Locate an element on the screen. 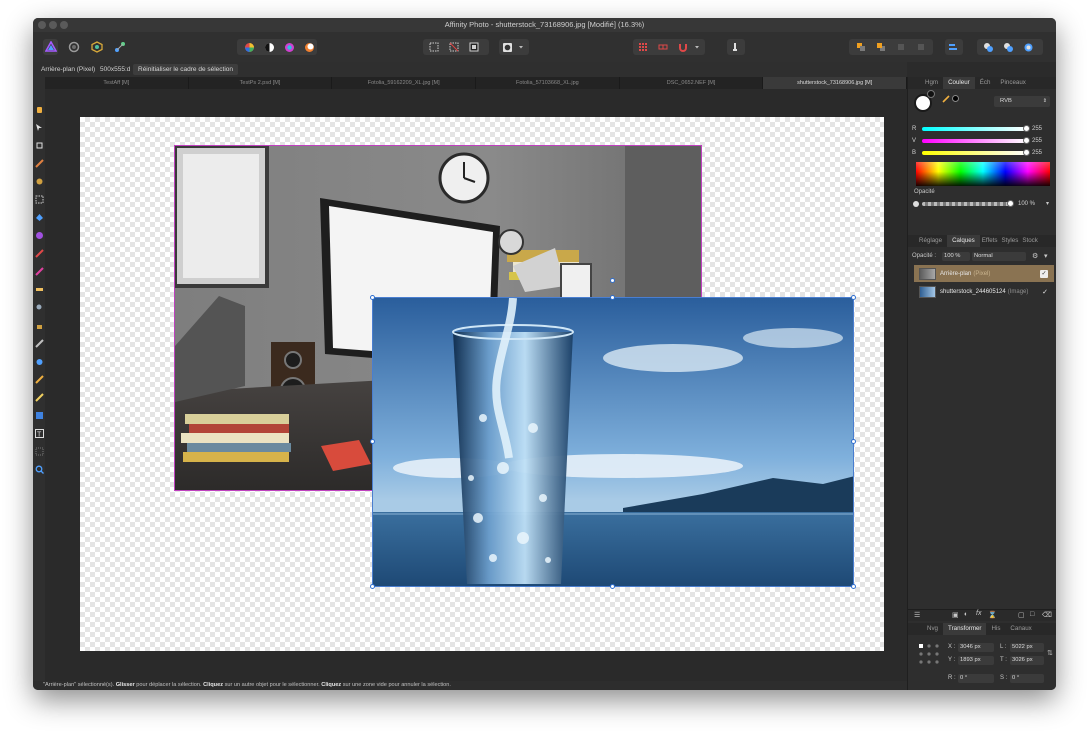  clone-tool-icon is located at coordinates (39, 325).